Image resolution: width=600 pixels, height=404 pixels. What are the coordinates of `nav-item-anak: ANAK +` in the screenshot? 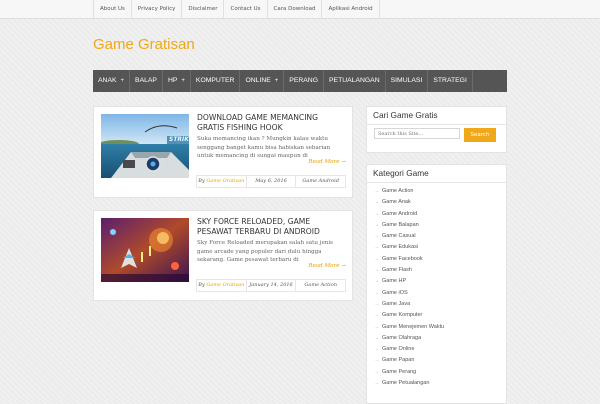 It's located at (112, 81).